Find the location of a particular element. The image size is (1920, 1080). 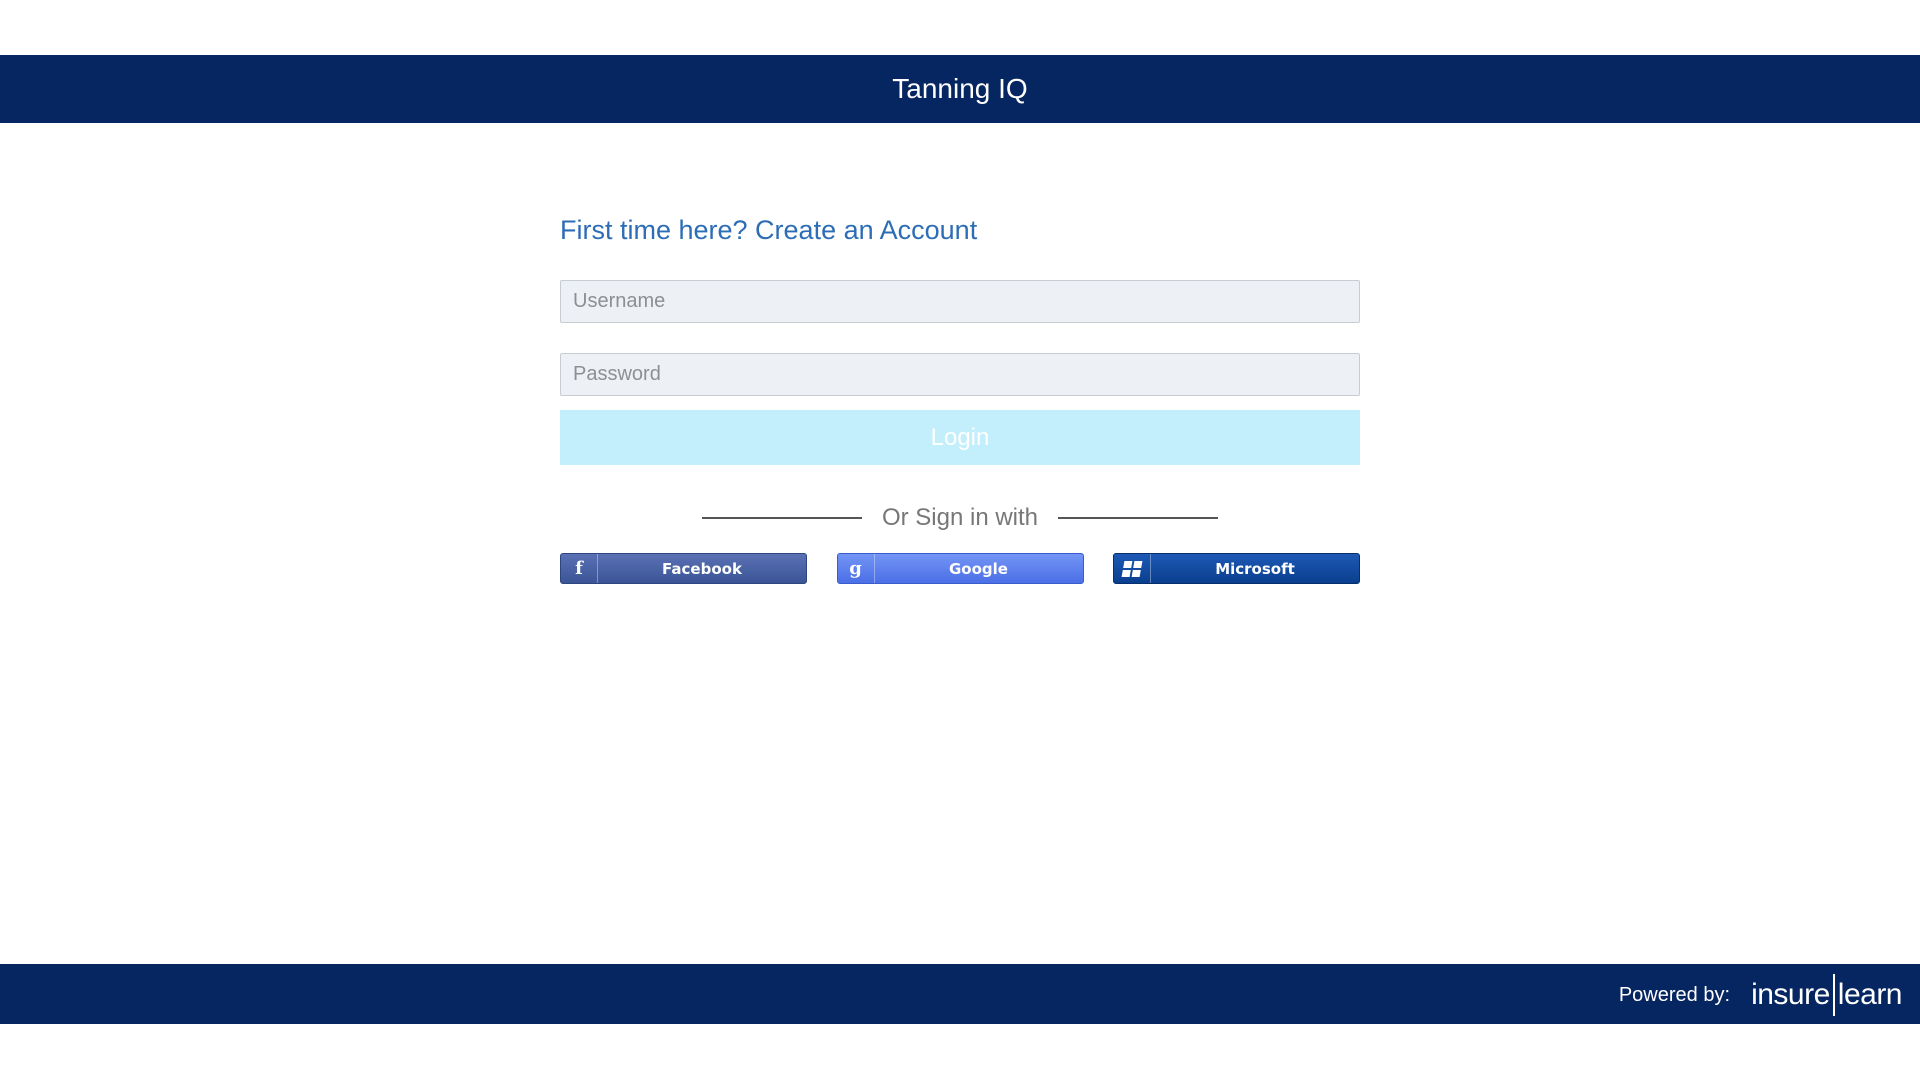

login-button: Login is located at coordinates (960, 437).